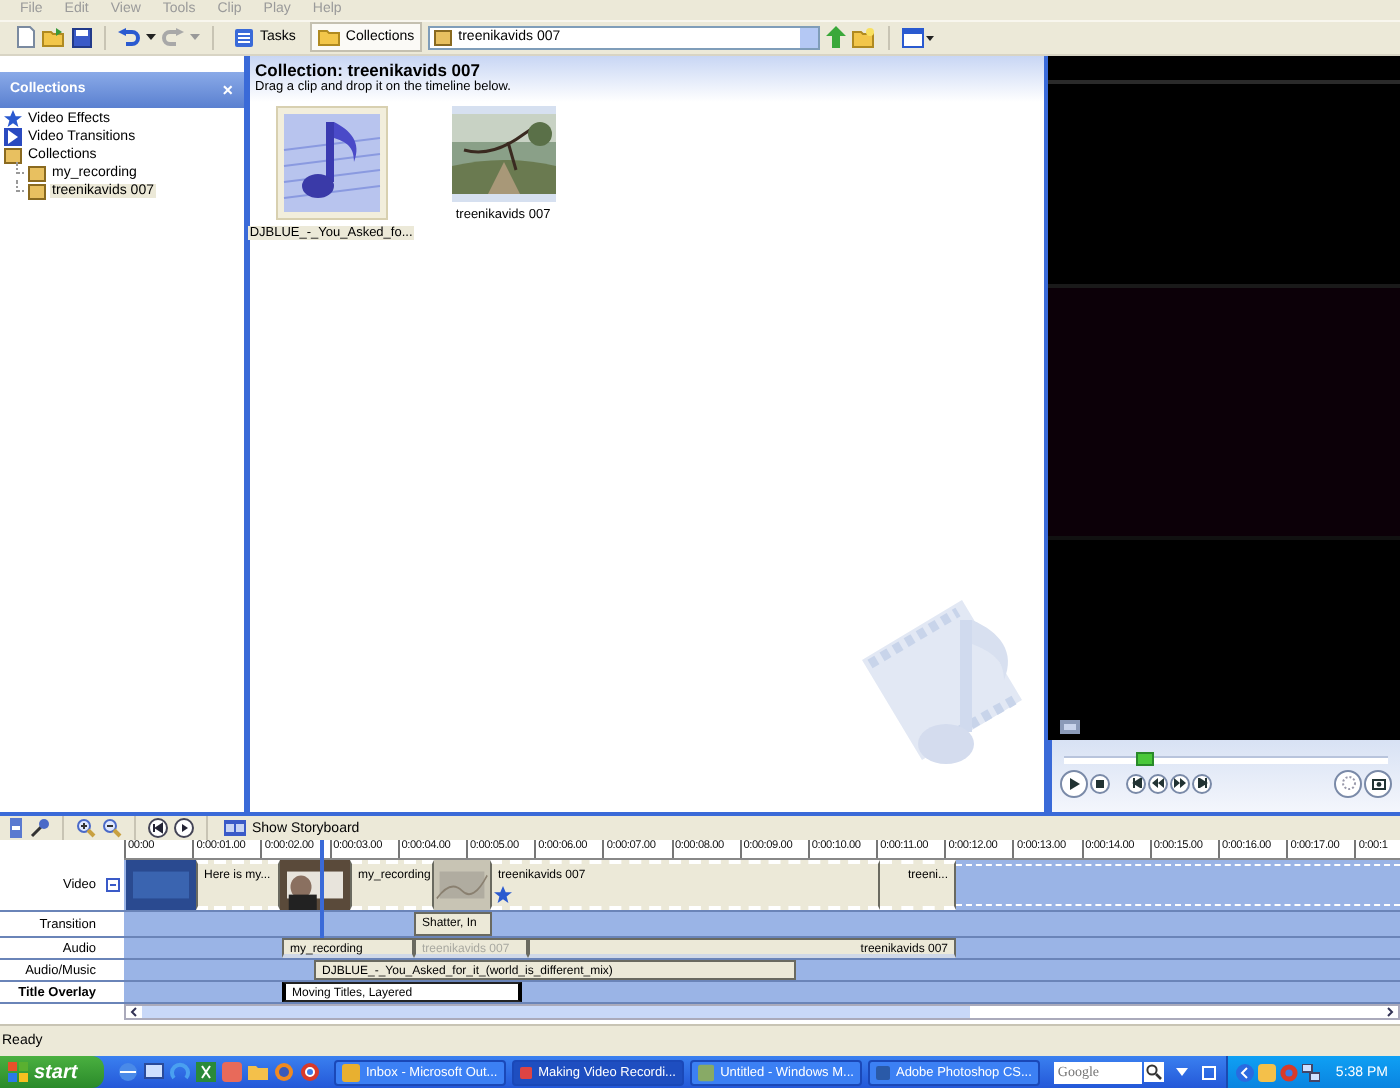  I want to click on save-icon, so click(82, 37).